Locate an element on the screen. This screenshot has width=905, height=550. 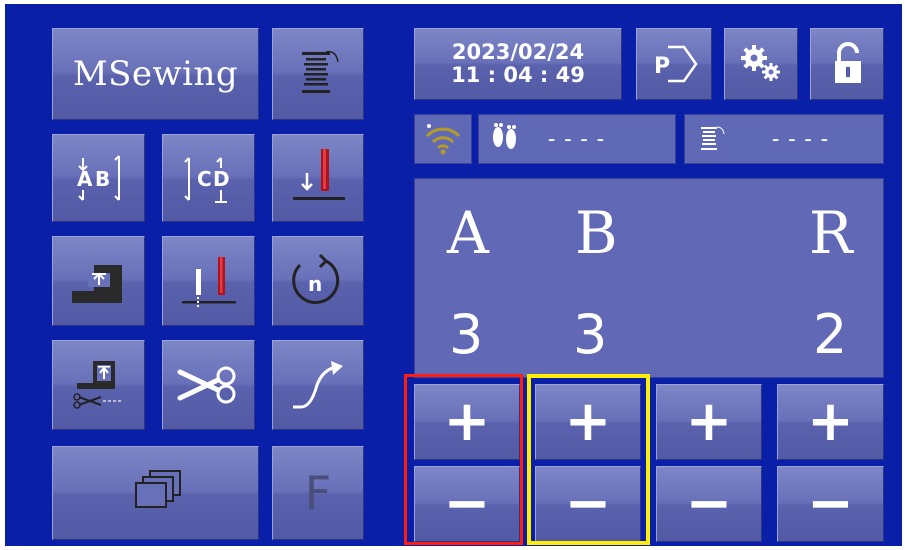
cycle-n-icon: n is located at coordinates (316, 278).